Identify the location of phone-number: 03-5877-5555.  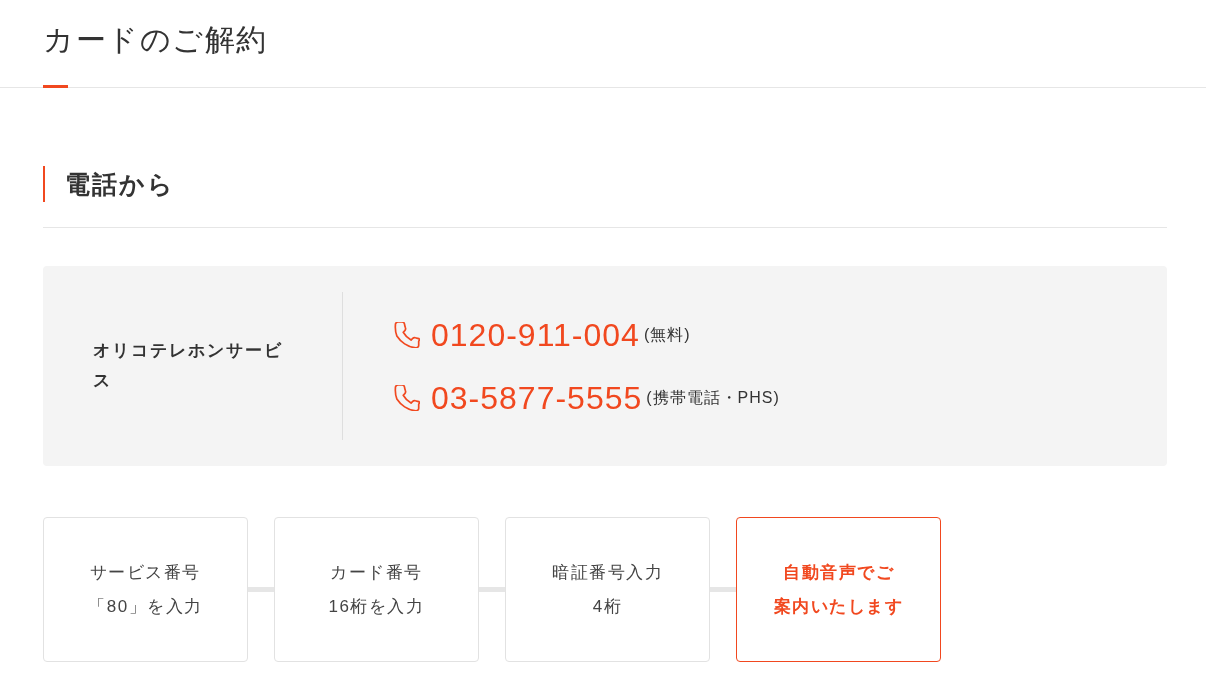
(537, 397).